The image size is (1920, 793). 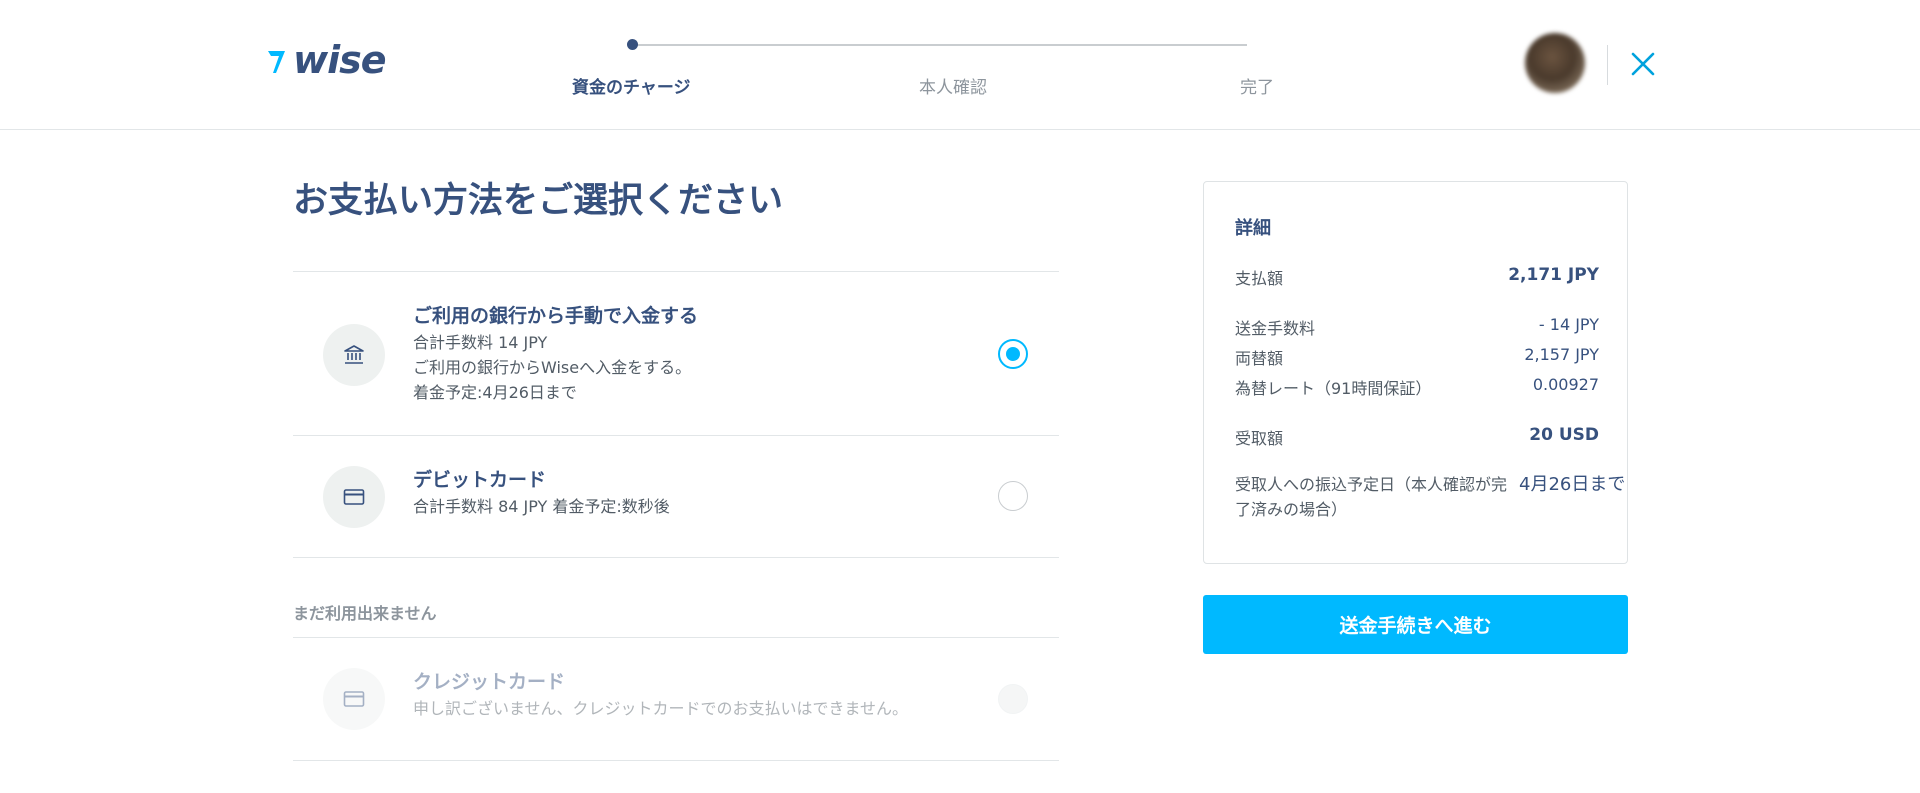 I want to click on fee-row: 送金手数料 - 14 JPY, so click(x=1417, y=327).